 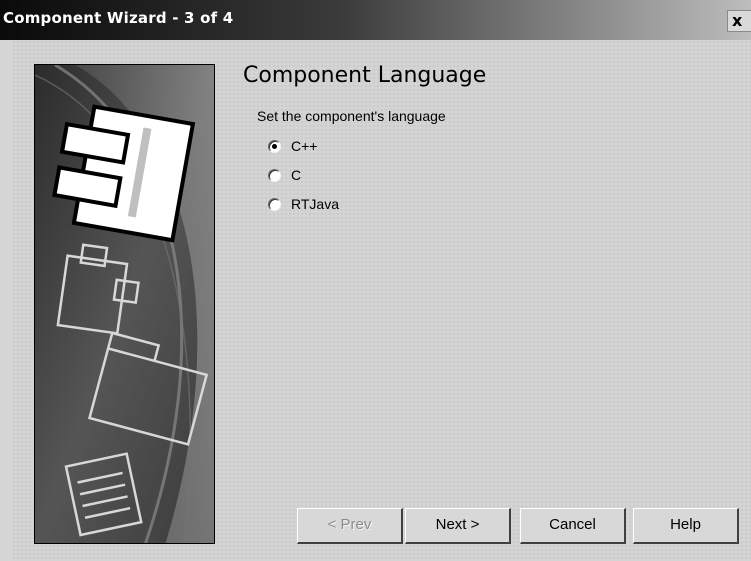 I want to click on radio-label-cpp: C++, so click(x=304, y=146).